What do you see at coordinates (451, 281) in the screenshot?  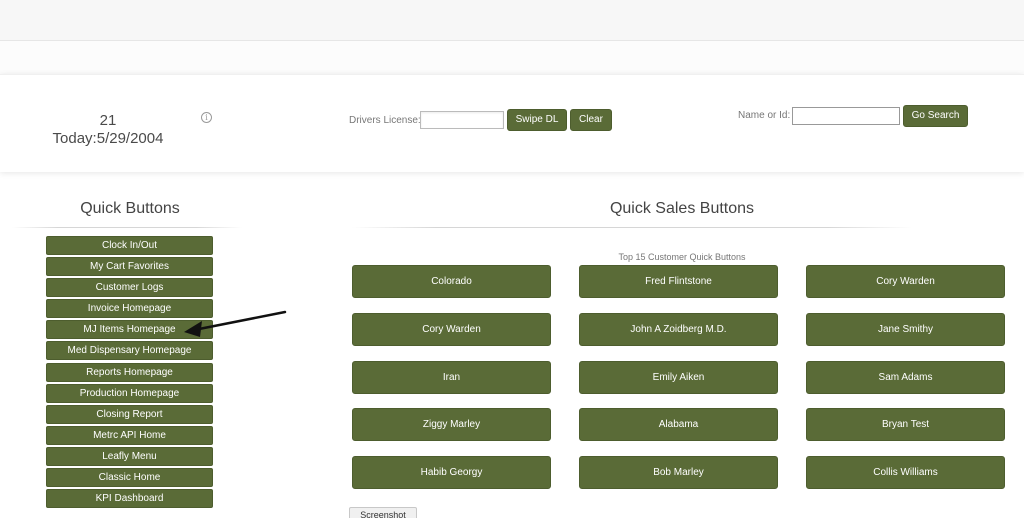 I see `sales-button: Colorado` at bounding box center [451, 281].